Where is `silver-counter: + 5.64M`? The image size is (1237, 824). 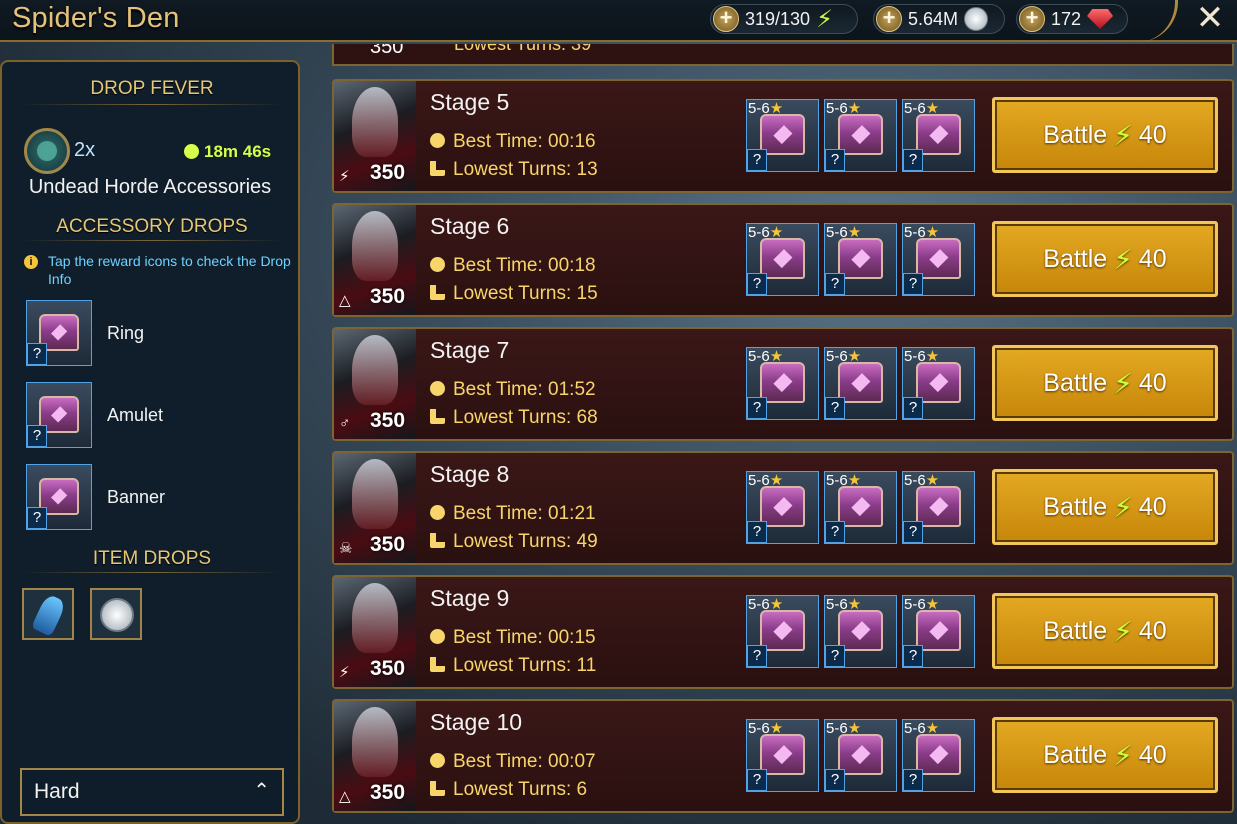
silver-counter: + 5.64M is located at coordinates (939, 19).